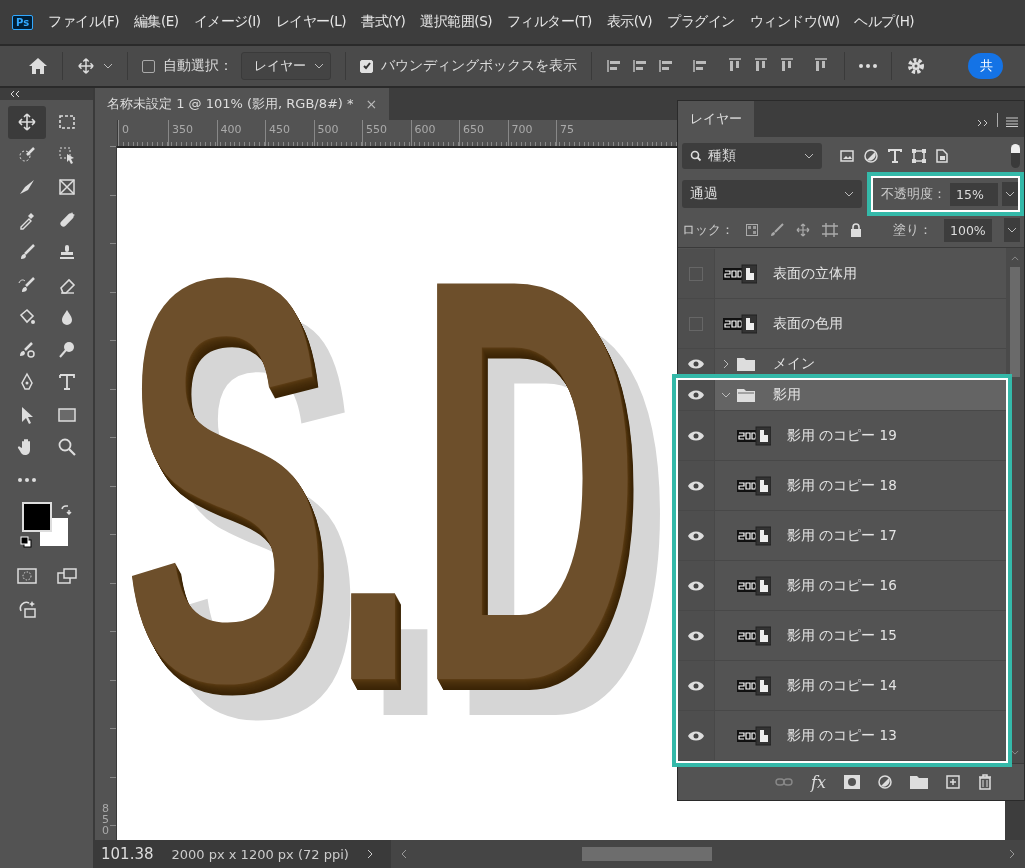  I want to click on layer-row: 影用 のコピー 13, so click(842, 736).